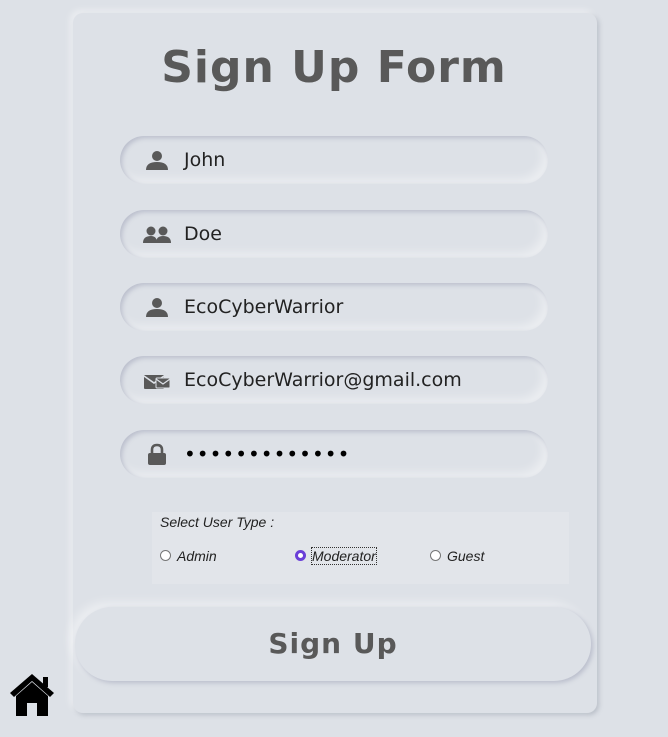  What do you see at coordinates (217, 522) in the screenshot?
I see `user-type-label: Select User Type :` at bounding box center [217, 522].